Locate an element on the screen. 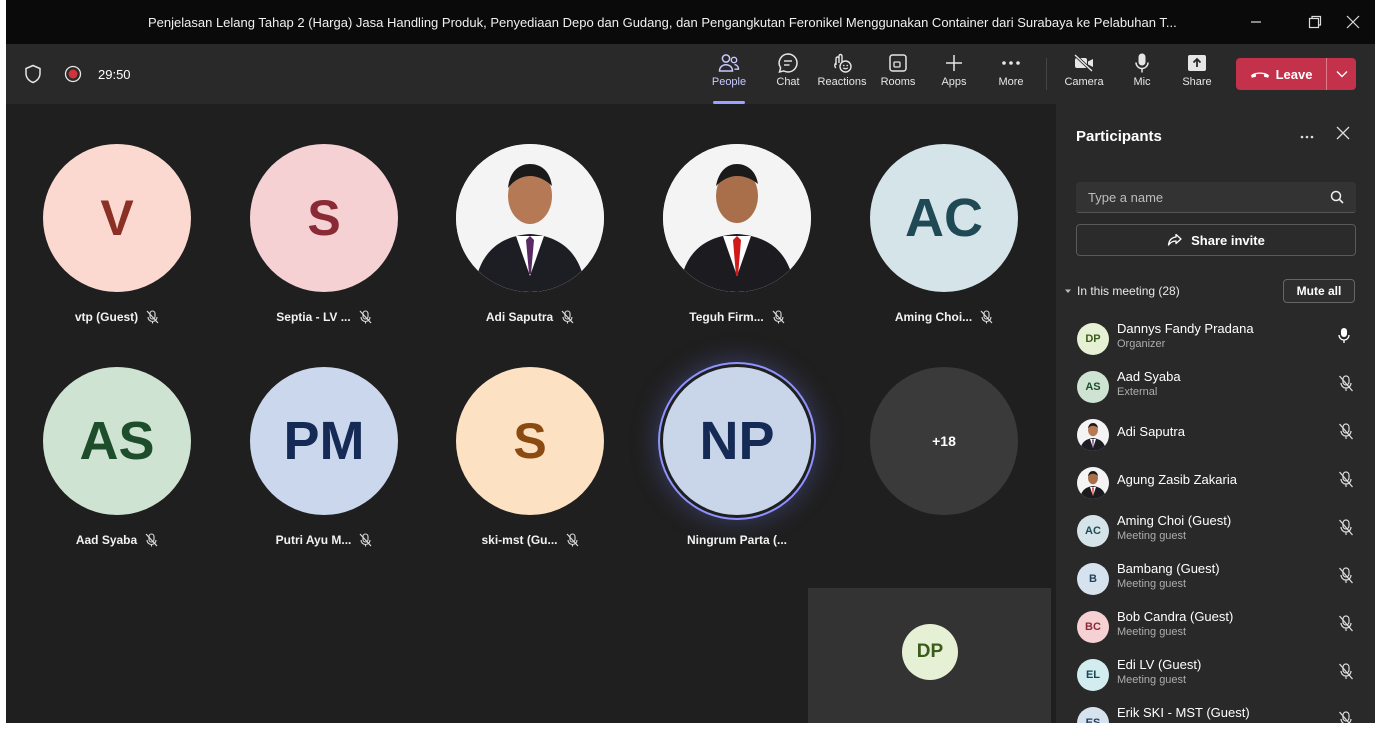 The image size is (1381, 729). avatar: PM is located at coordinates (324, 441).